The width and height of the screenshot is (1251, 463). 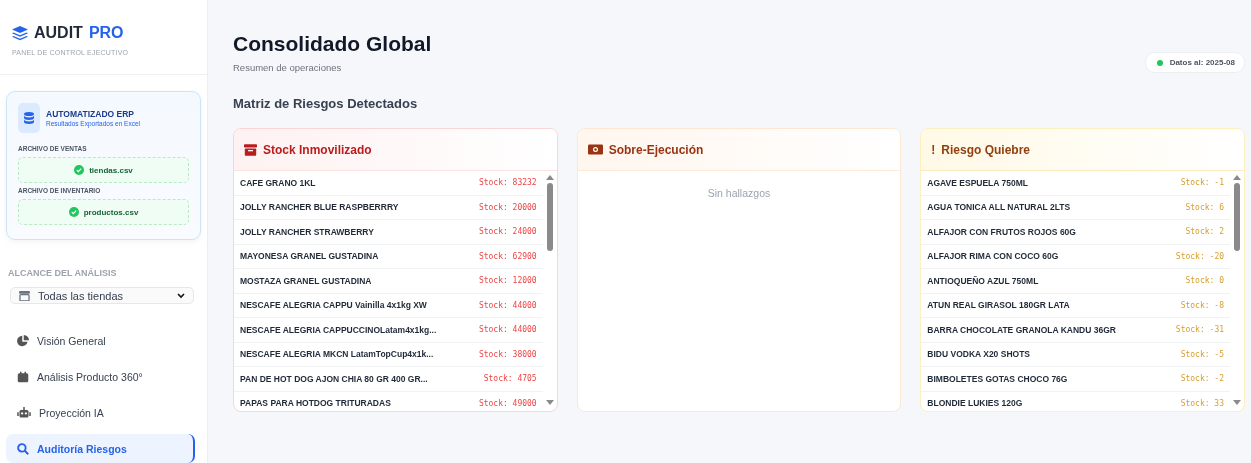 What do you see at coordinates (333, 305) in the screenshot?
I see `product-name: NESCAFE ALEGRIA CAPPU Vainilla 4x1kg XW` at bounding box center [333, 305].